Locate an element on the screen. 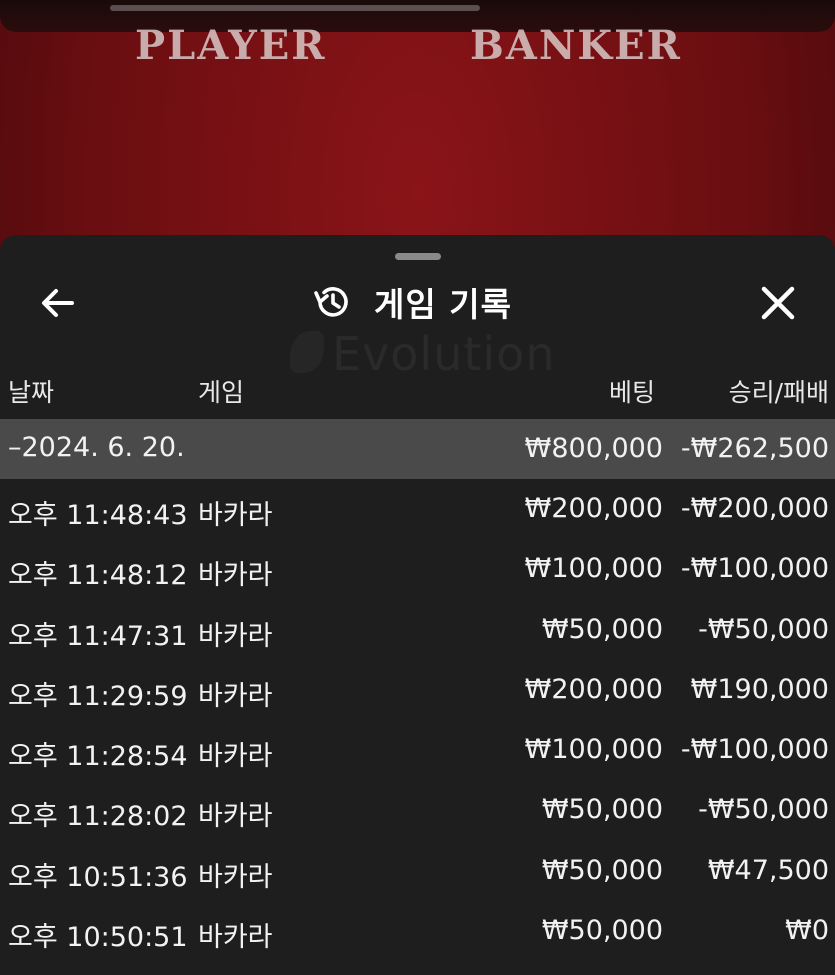 Image resolution: width=835 pixels, height=975 pixels. row-time: 오후 11:48:12 is located at coordinates (98, 576).